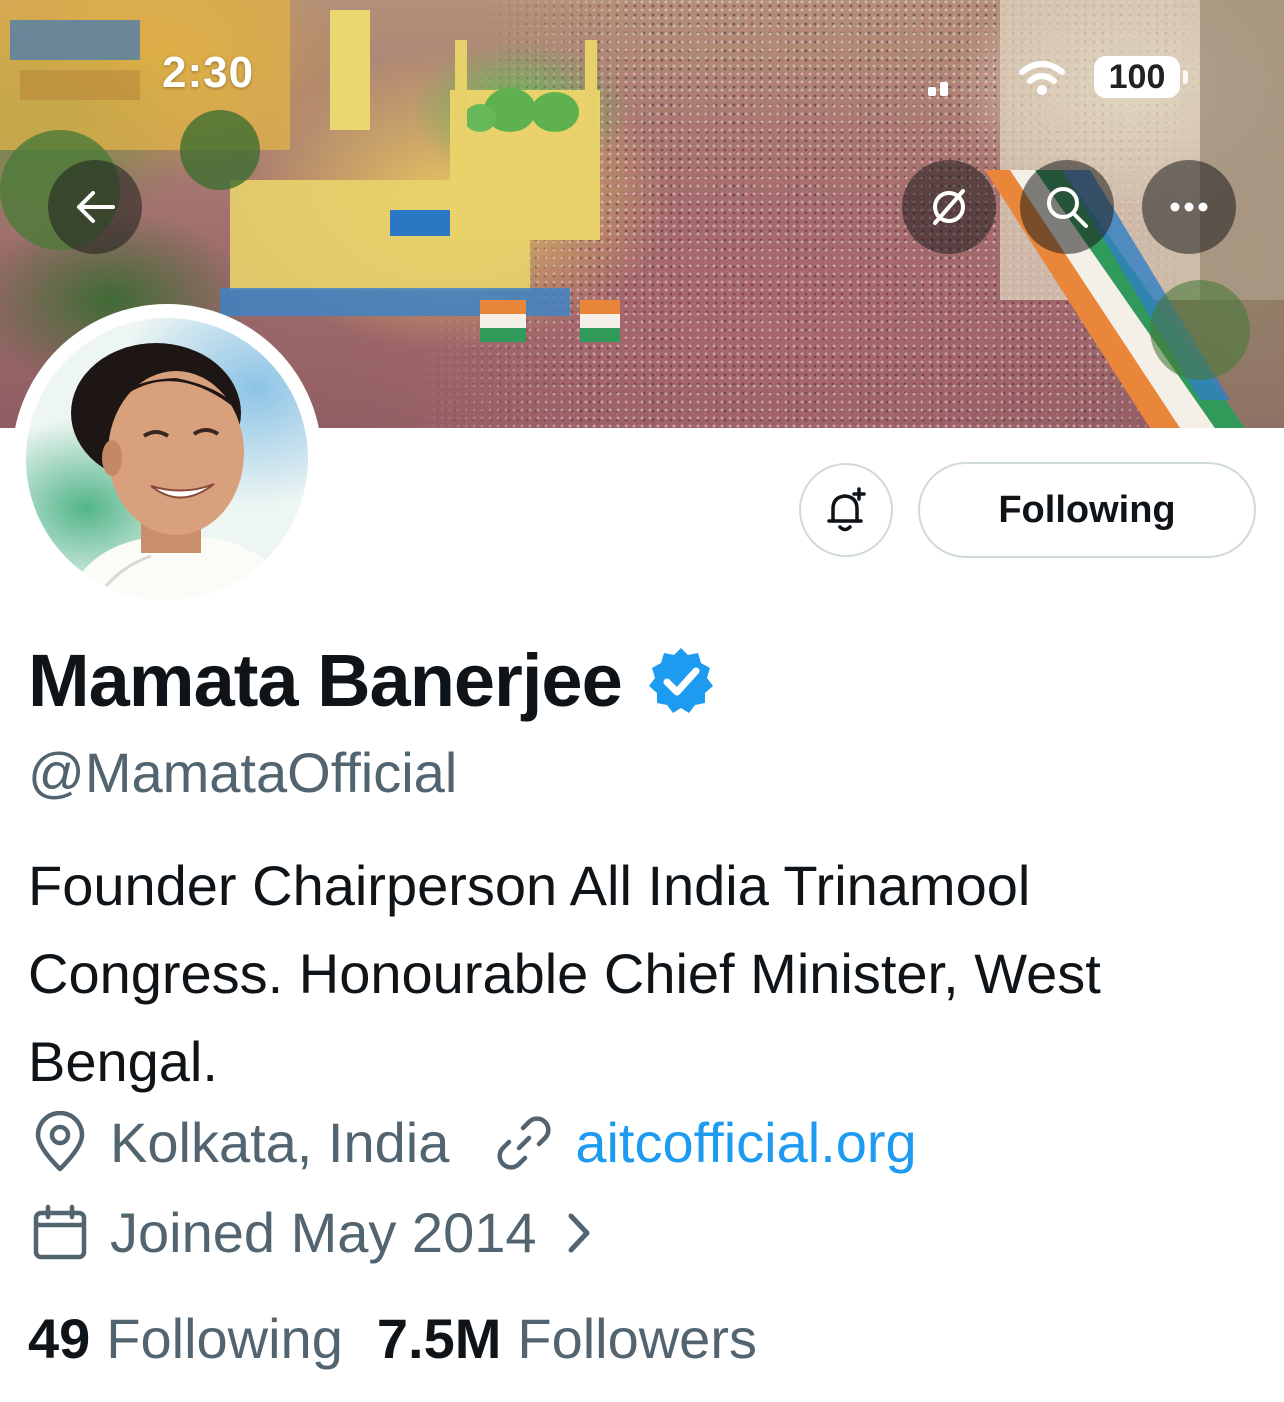  I want to click on search-icon, so click(1067, 207).